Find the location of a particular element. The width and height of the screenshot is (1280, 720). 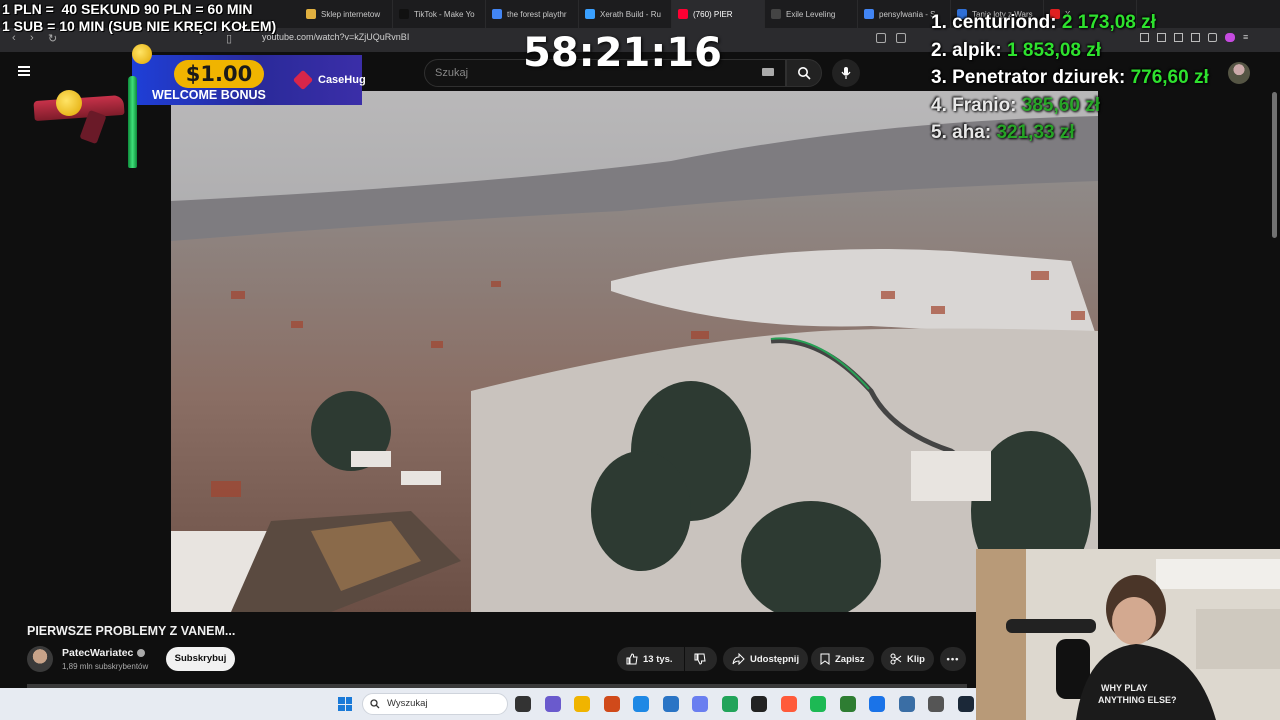

coin-icon is located at coordinates (142, 54).